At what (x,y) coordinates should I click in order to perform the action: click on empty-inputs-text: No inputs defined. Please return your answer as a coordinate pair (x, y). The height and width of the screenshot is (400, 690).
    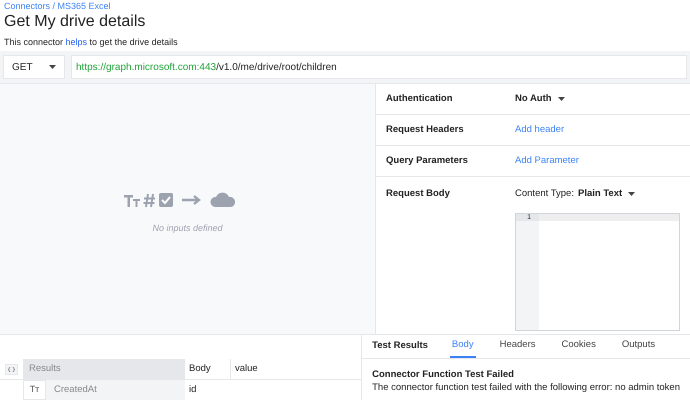
    Looking at the image, I should click on (187, 229).